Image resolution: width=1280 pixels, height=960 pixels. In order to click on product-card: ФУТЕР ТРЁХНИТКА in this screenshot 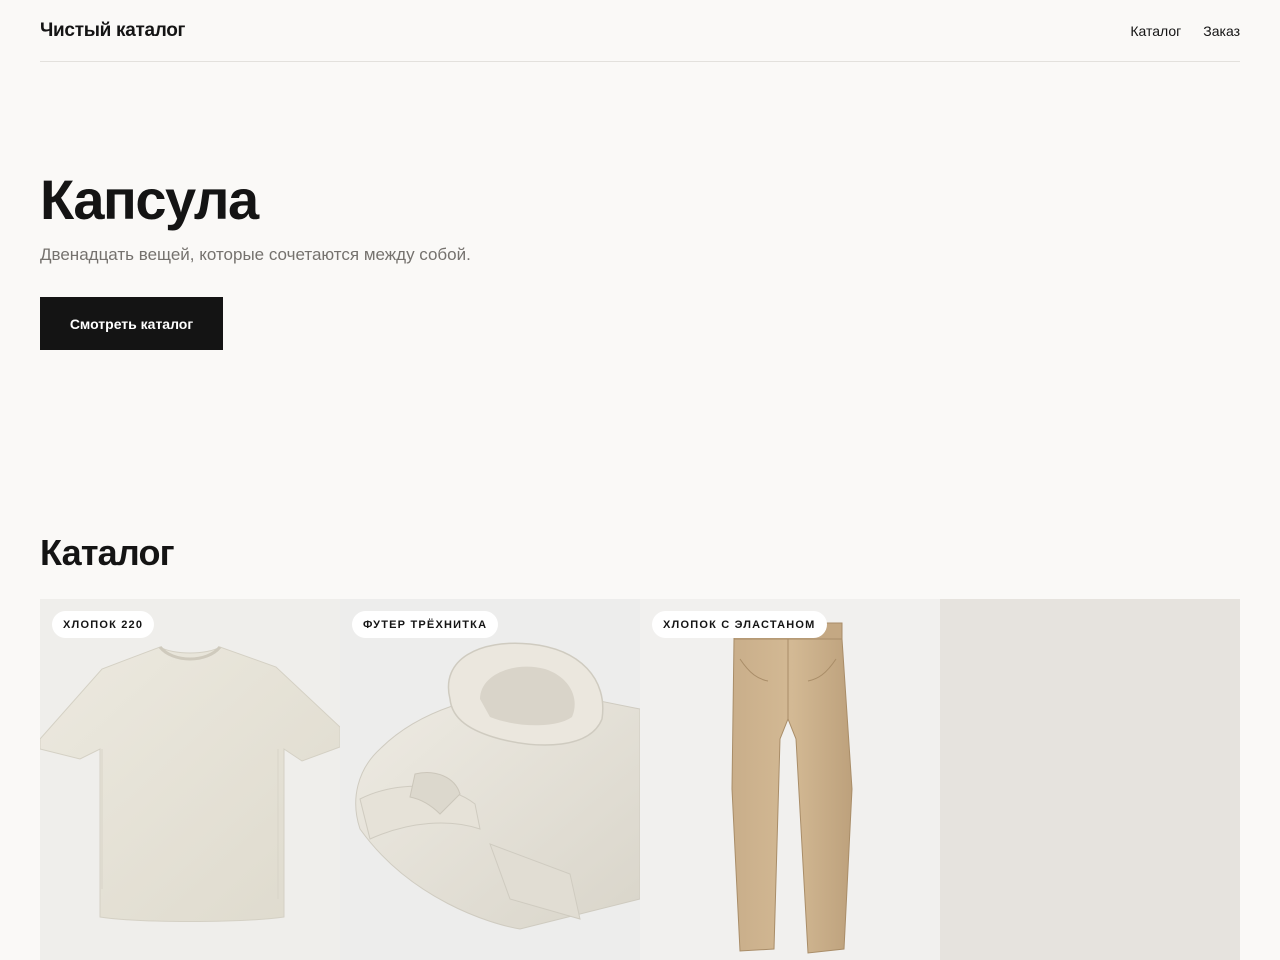, I will do `click(490, 779)`.